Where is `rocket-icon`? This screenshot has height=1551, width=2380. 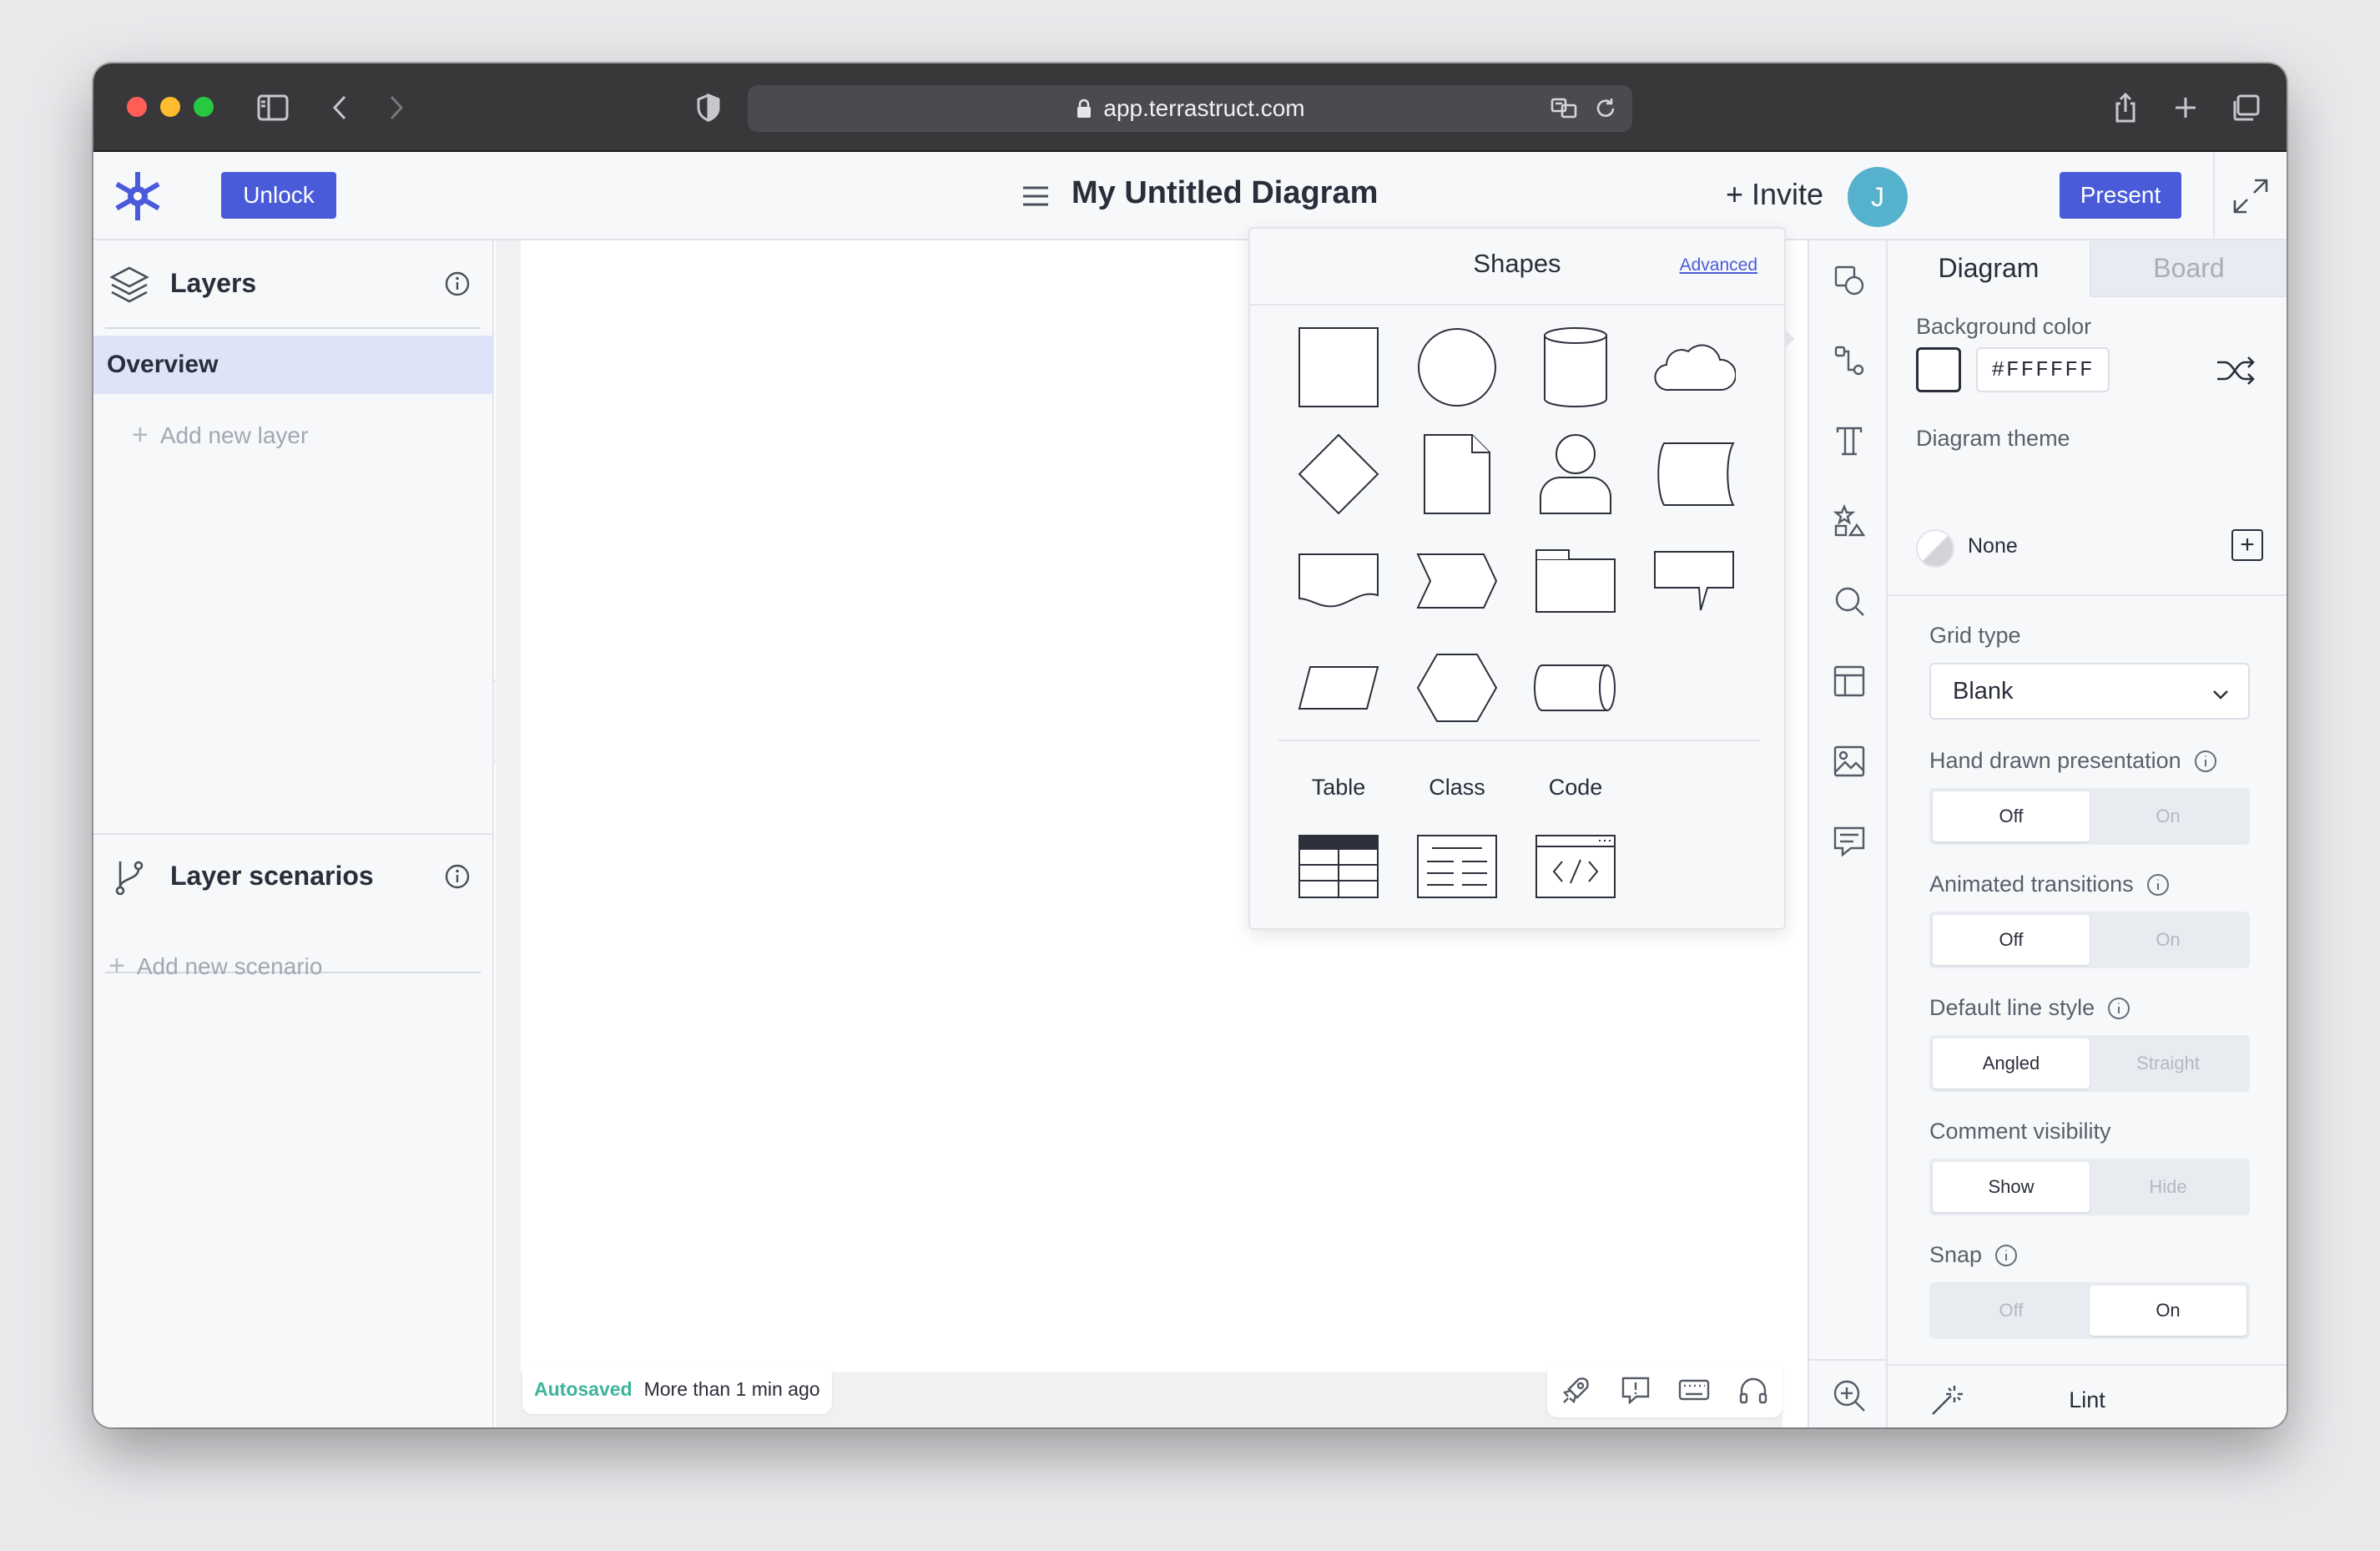
rocket-icon is located at coordinates (1576, 1390).